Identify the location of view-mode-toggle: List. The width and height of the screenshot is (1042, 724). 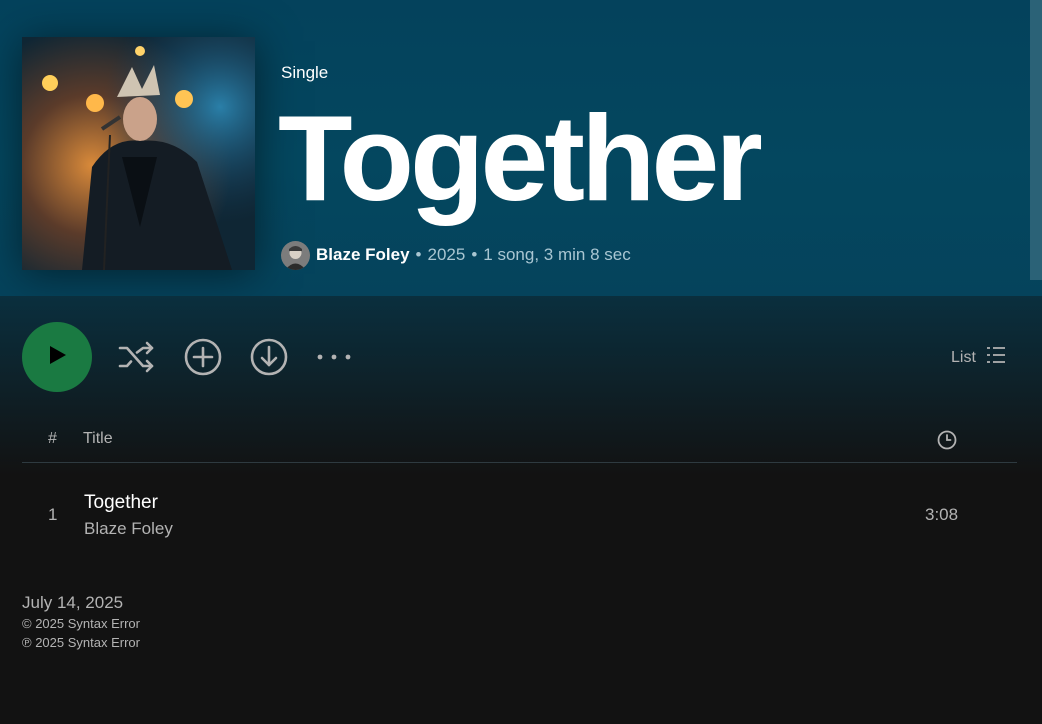
(978, 357).